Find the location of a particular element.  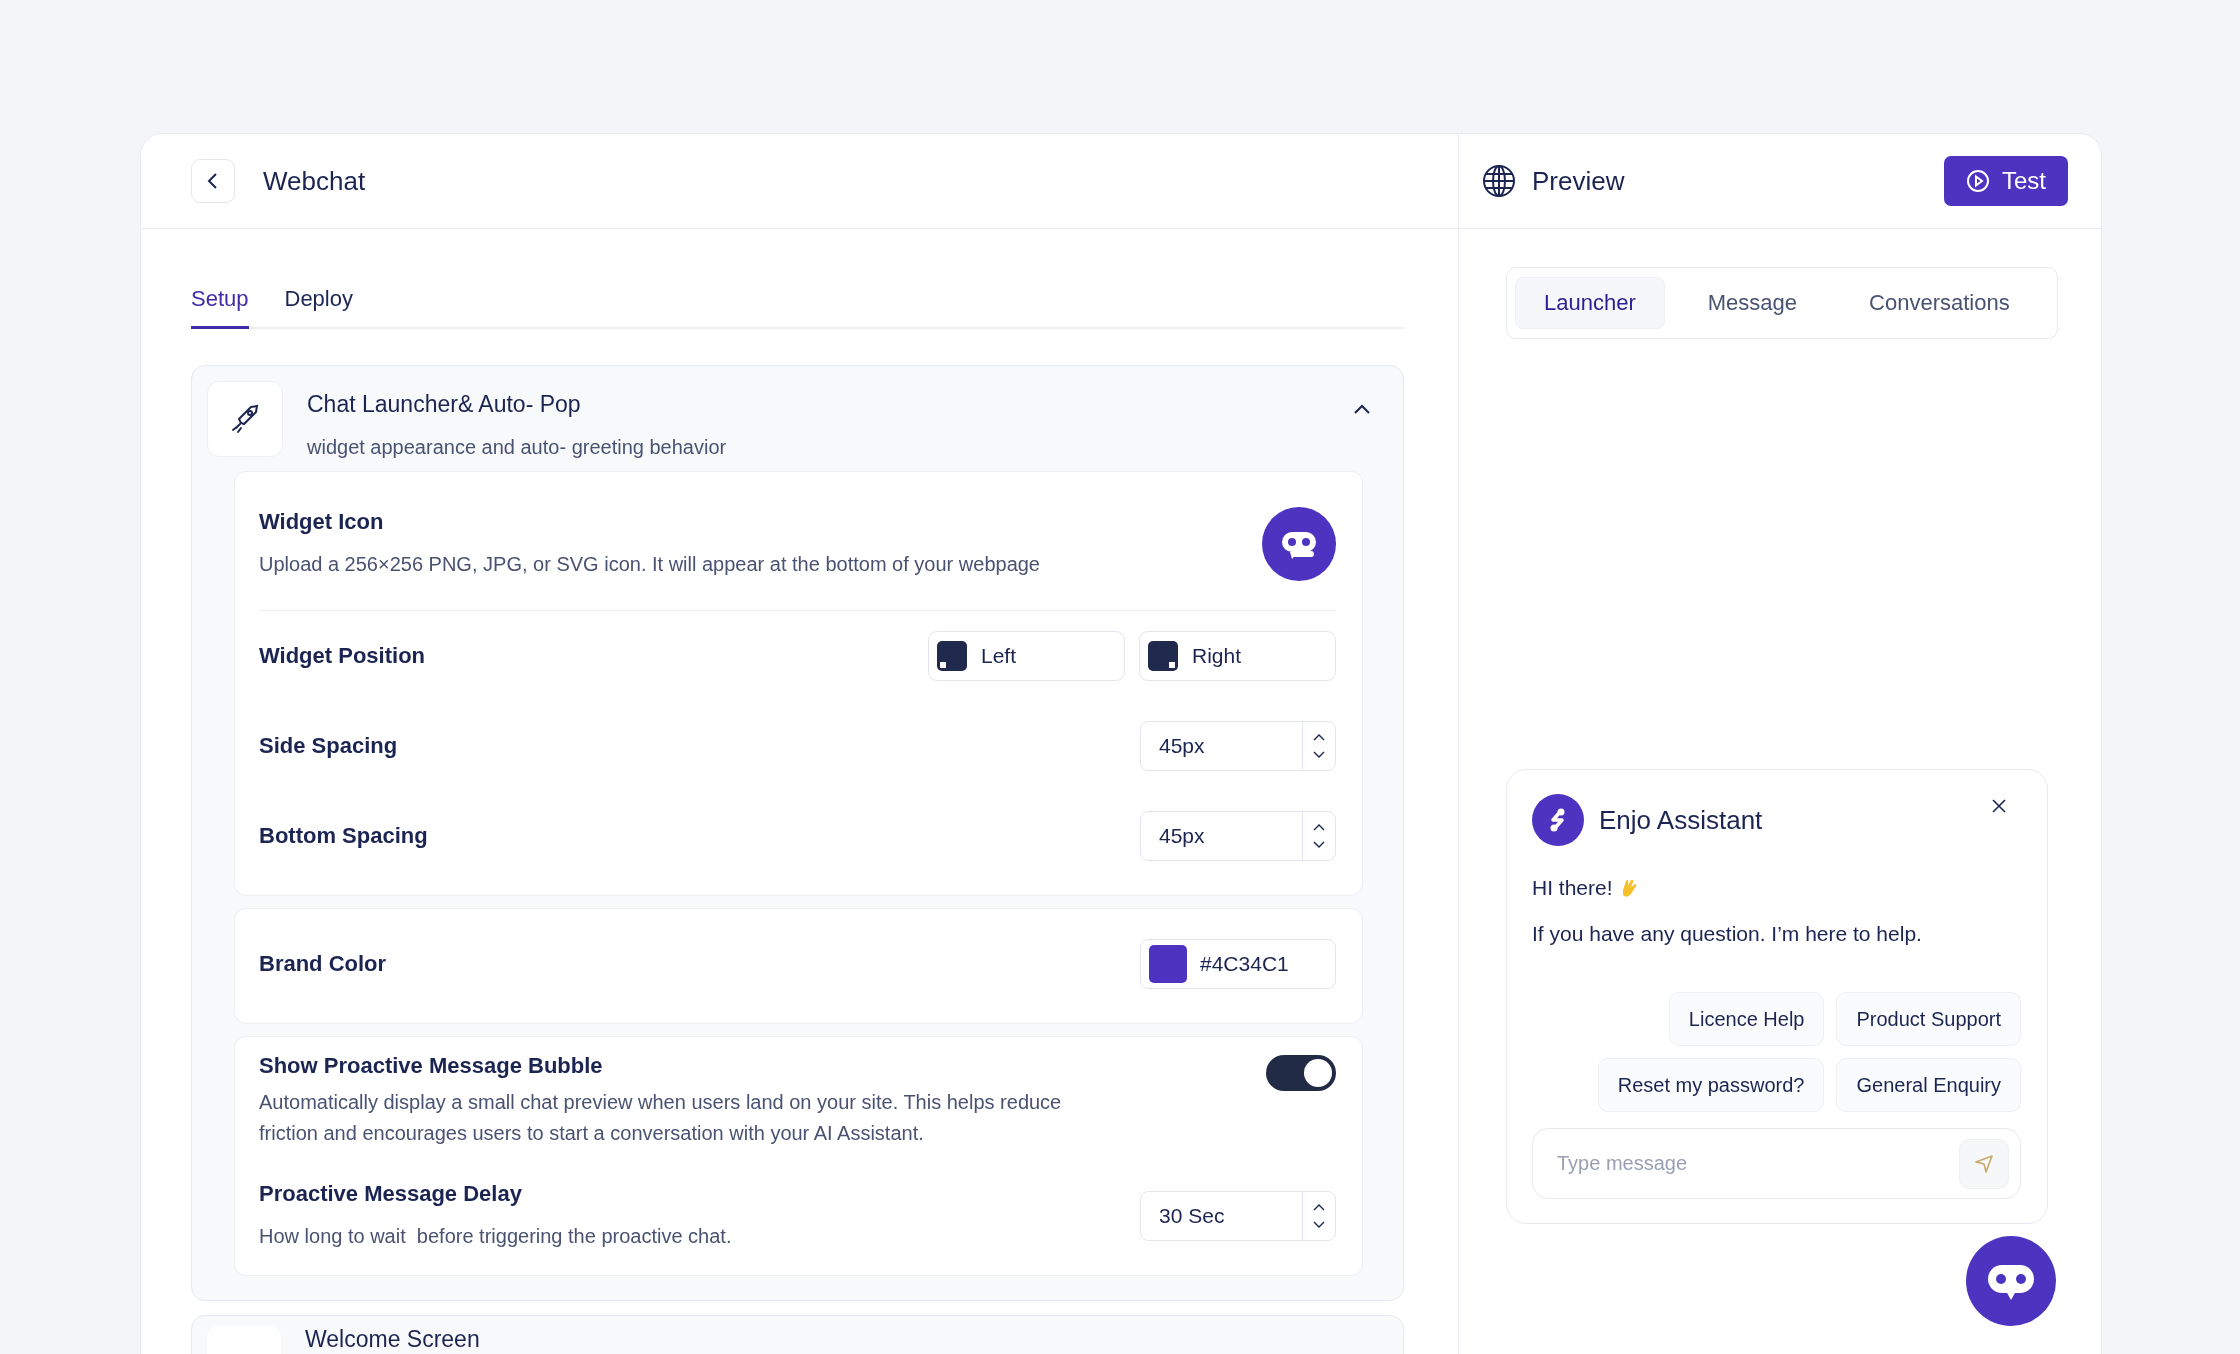

setting-label: Brand Color is located at coordinates (323, 964).